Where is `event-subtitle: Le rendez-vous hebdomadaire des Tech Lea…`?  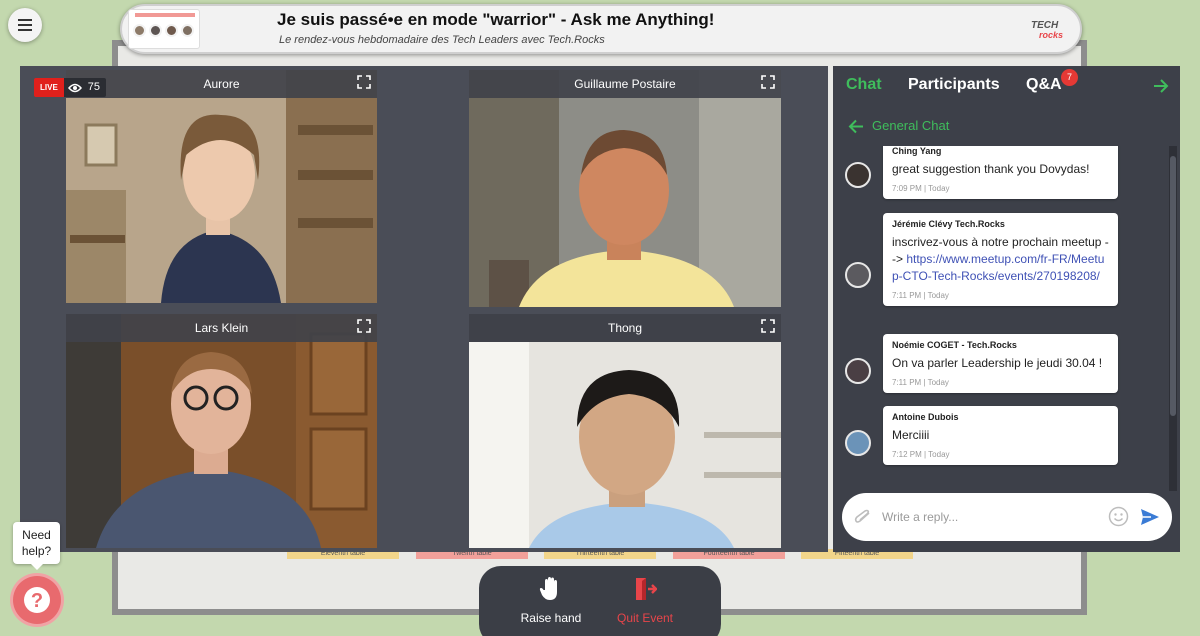
event-subtitle: Le rendez-vous hebdomadaire des Tech Lea… is located at coordinates (442, 40).